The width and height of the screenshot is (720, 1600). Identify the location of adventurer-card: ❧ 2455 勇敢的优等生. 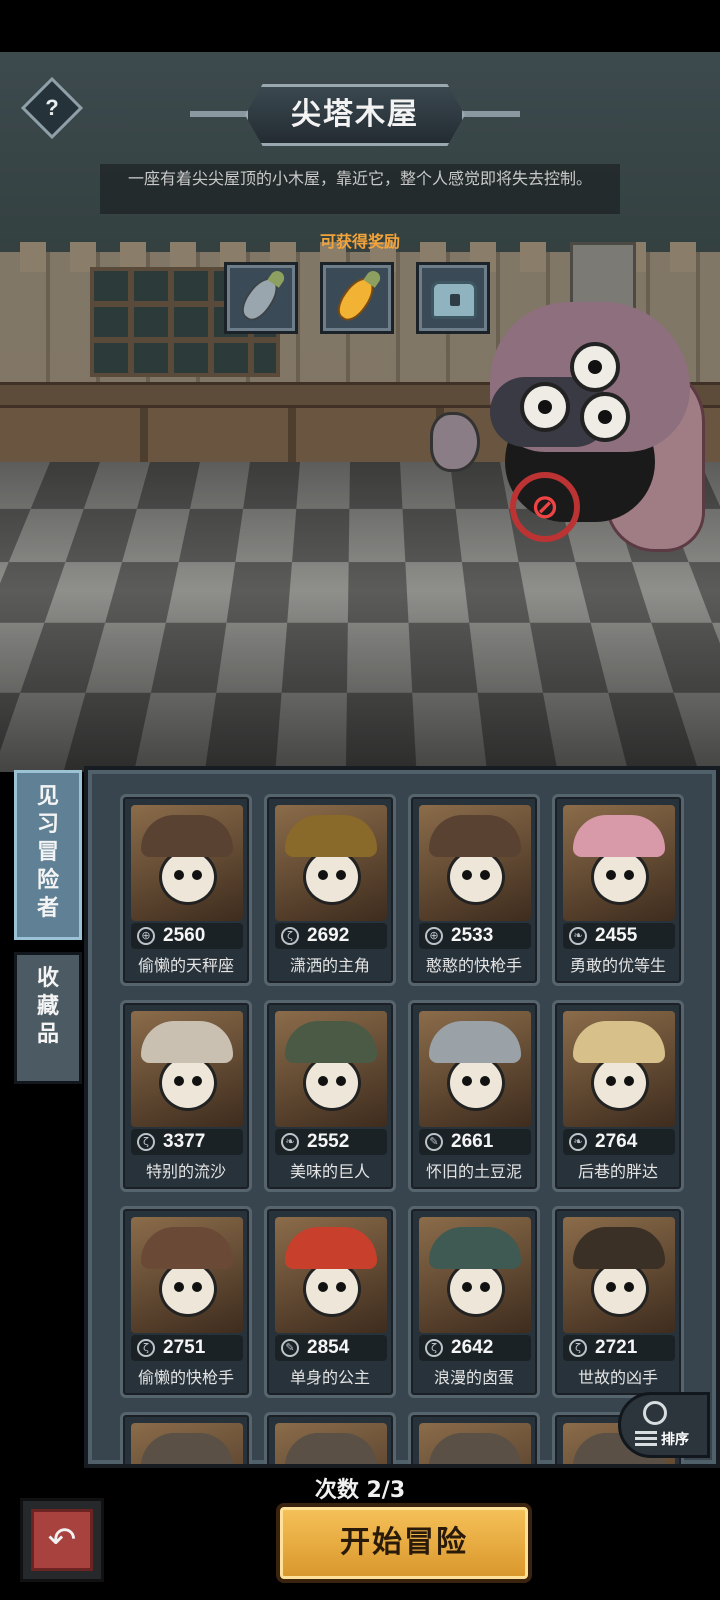
(618, 890).